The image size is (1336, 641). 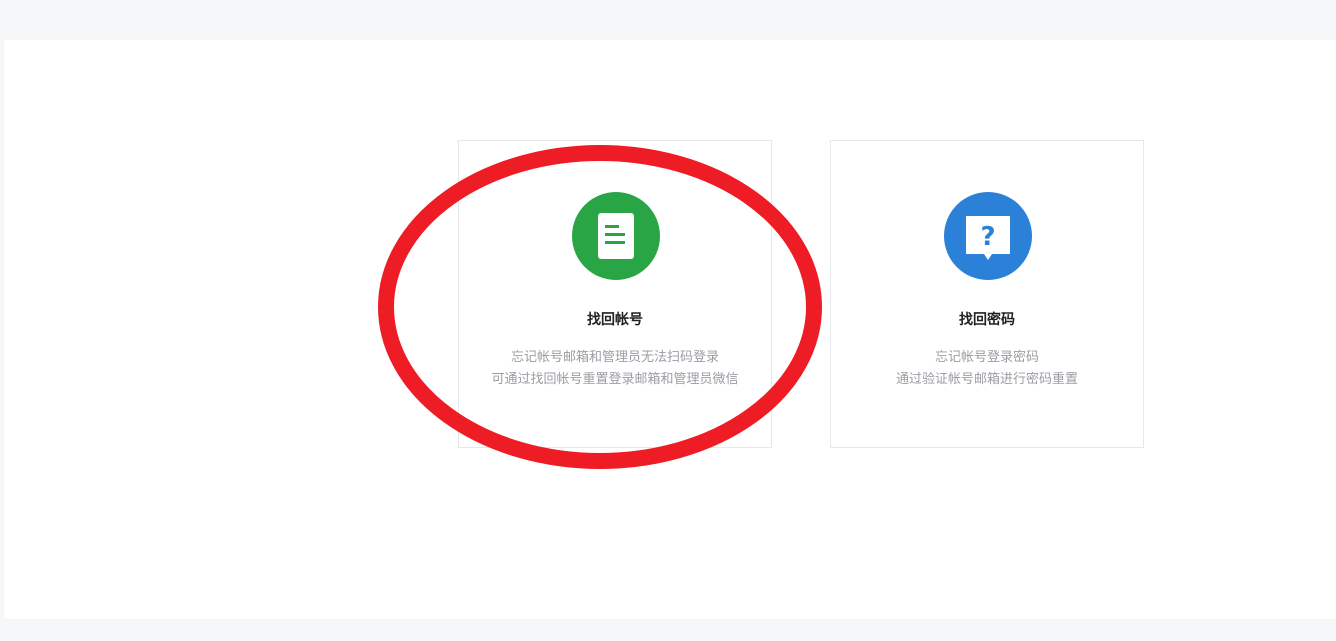 I want to click on recover-password-description: 忘记帐号登录密码 通过验证帐号邮箱进行密码重置, so click(x=987, y=369).